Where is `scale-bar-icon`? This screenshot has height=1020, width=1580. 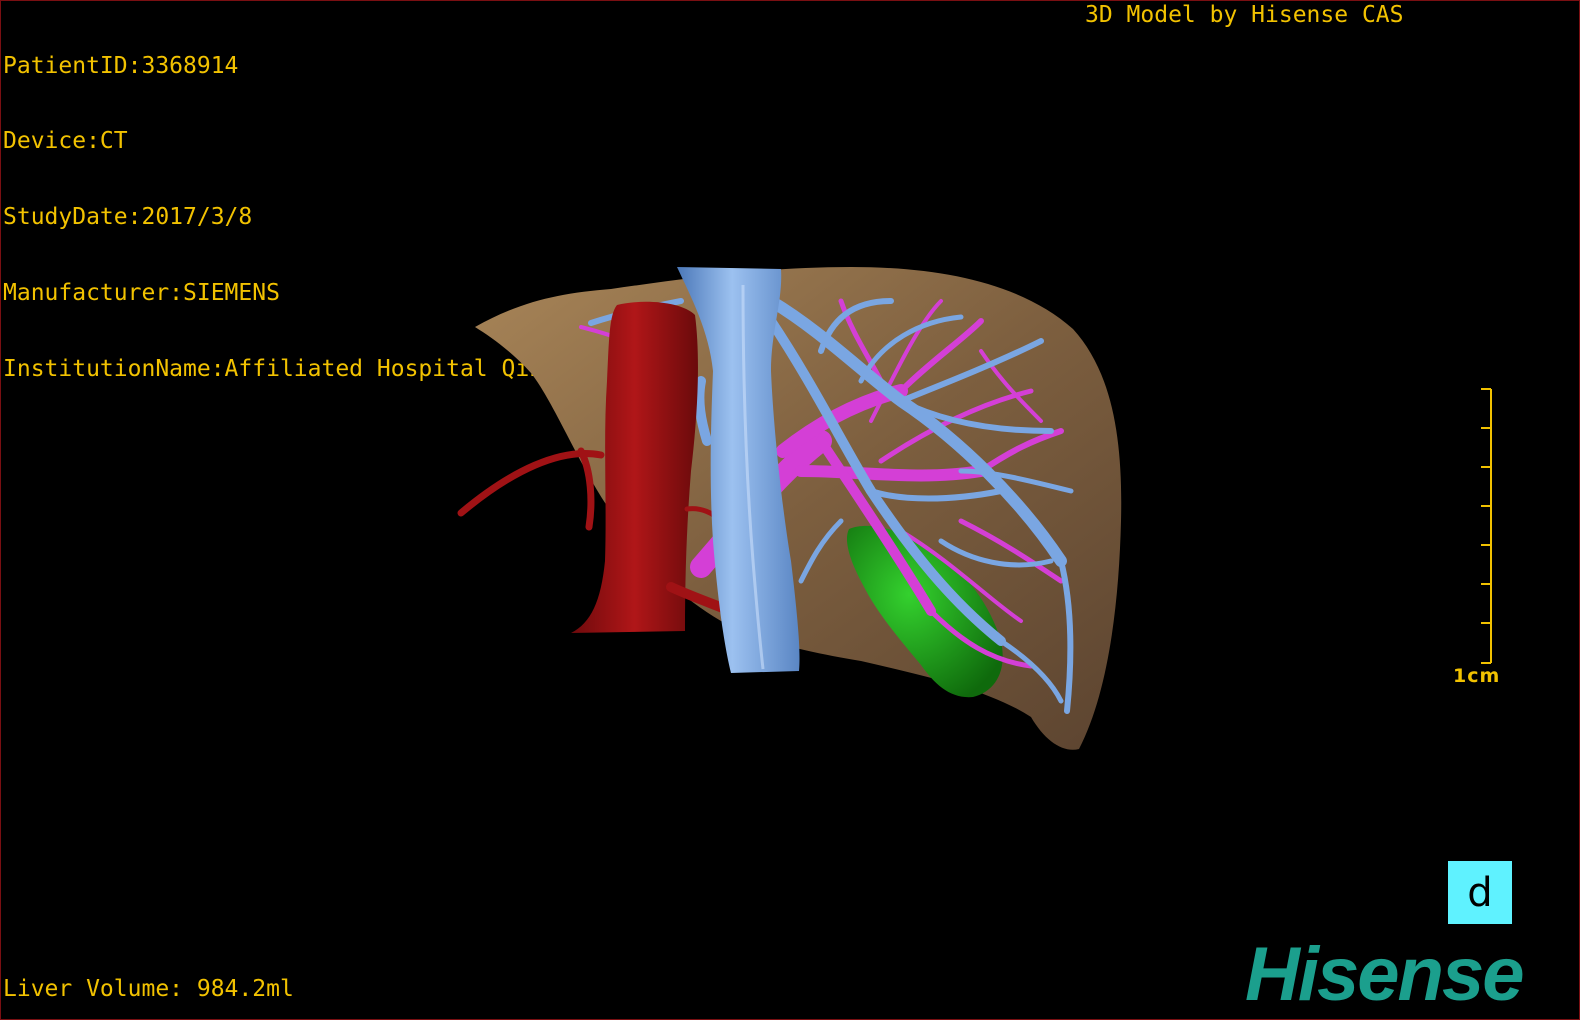
scale-bar-icon is located at coordinates (1486, 526).